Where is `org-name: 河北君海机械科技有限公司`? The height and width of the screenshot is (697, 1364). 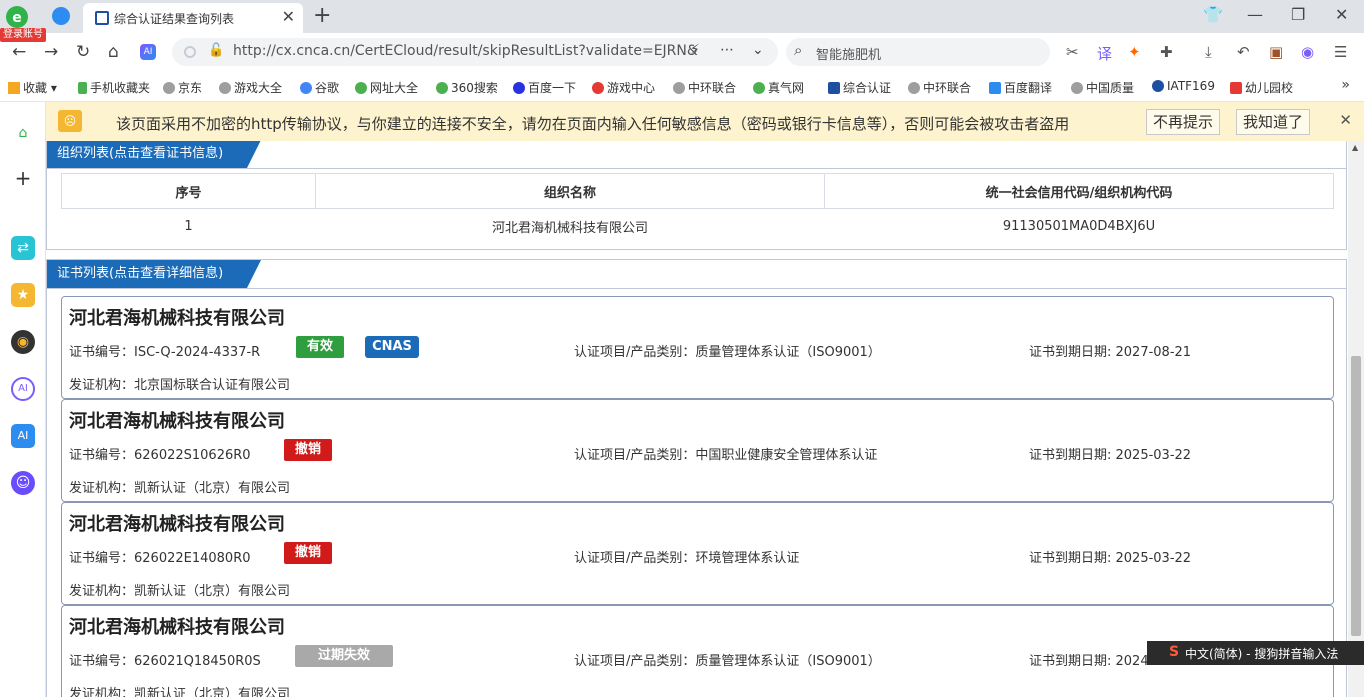 org-name: 河北君海机械科技有限公司 is located at coordinates (570, 227).